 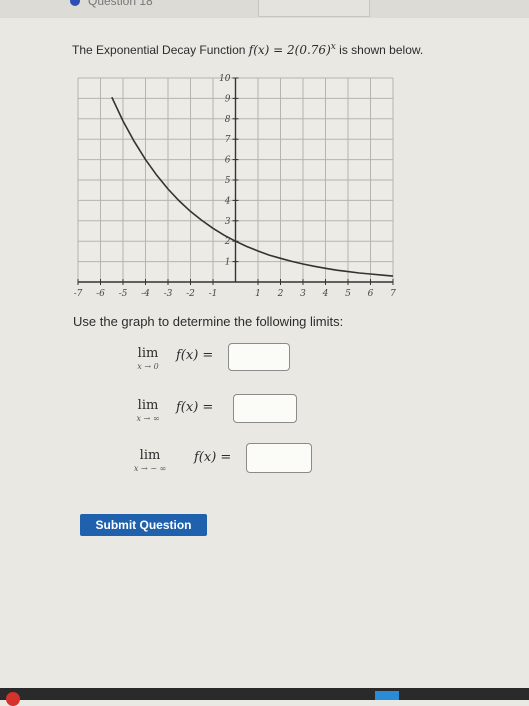 What do you see at coordinates (190, 294) in the screenshot?
I see `x-tick-label: -2` at bounding box center [190, 294].